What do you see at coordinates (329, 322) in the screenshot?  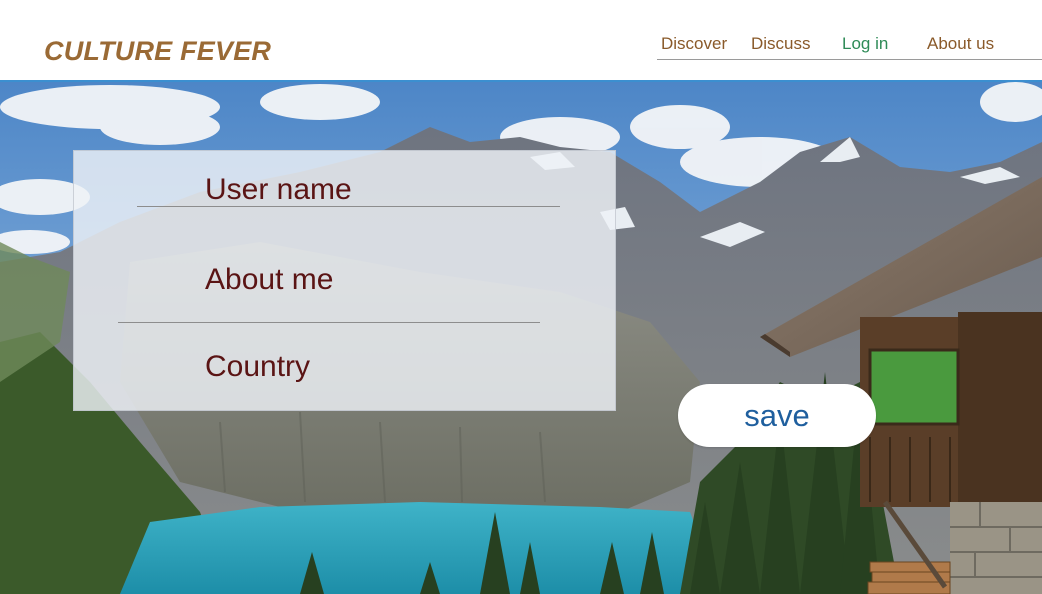 I see `about-me-underline` at bounding box center [329, 322].